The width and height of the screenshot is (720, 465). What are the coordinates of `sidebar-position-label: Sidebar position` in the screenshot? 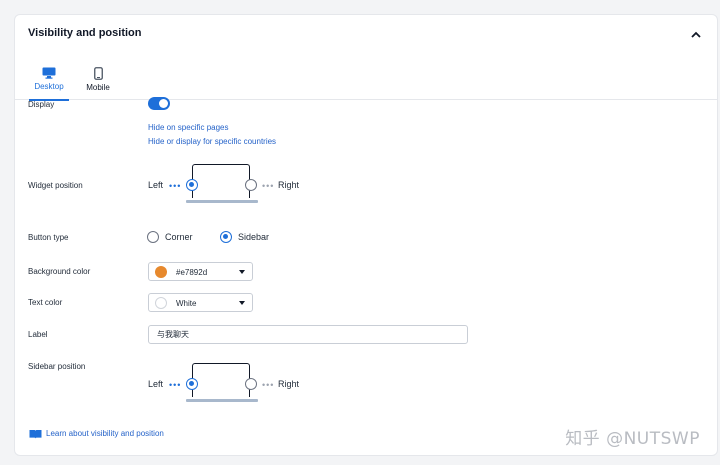 It's located at (57, 366).